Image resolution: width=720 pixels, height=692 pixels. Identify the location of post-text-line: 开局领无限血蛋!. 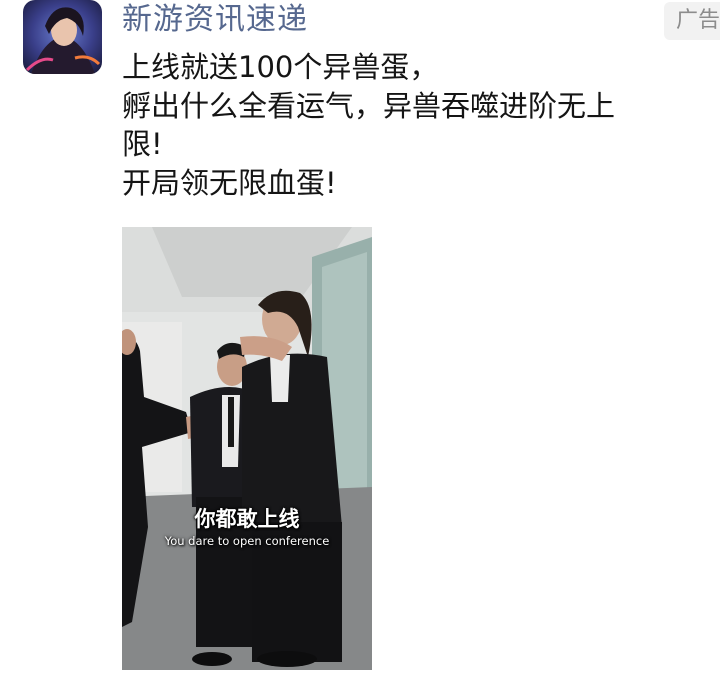
(229, 182).